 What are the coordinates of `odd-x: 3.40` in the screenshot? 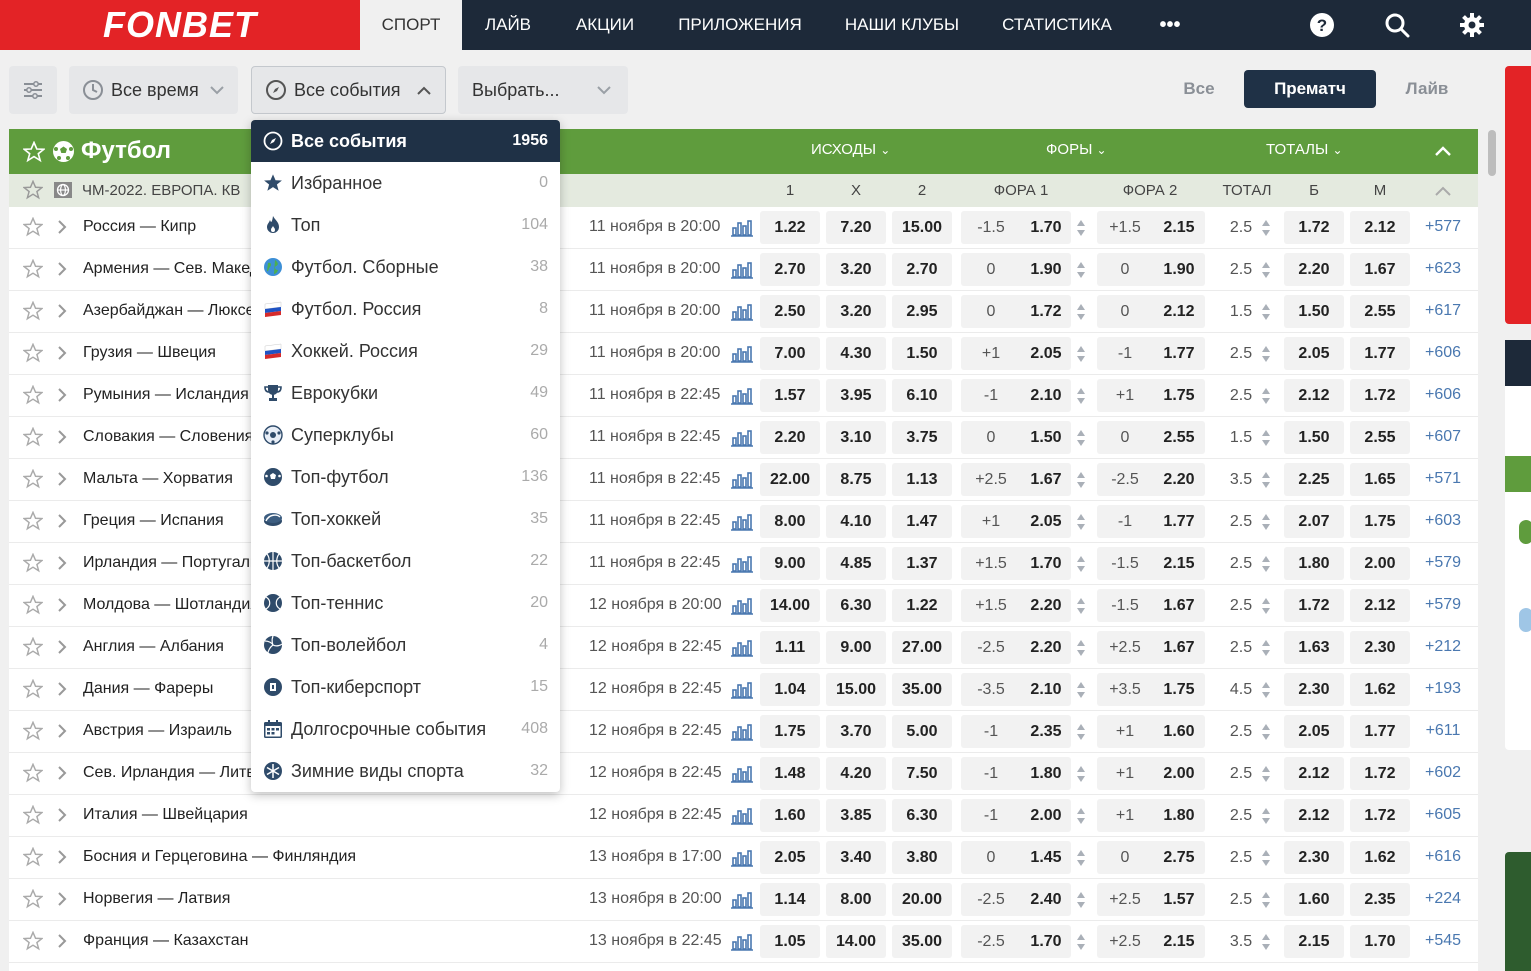 It's located at (856, 857).